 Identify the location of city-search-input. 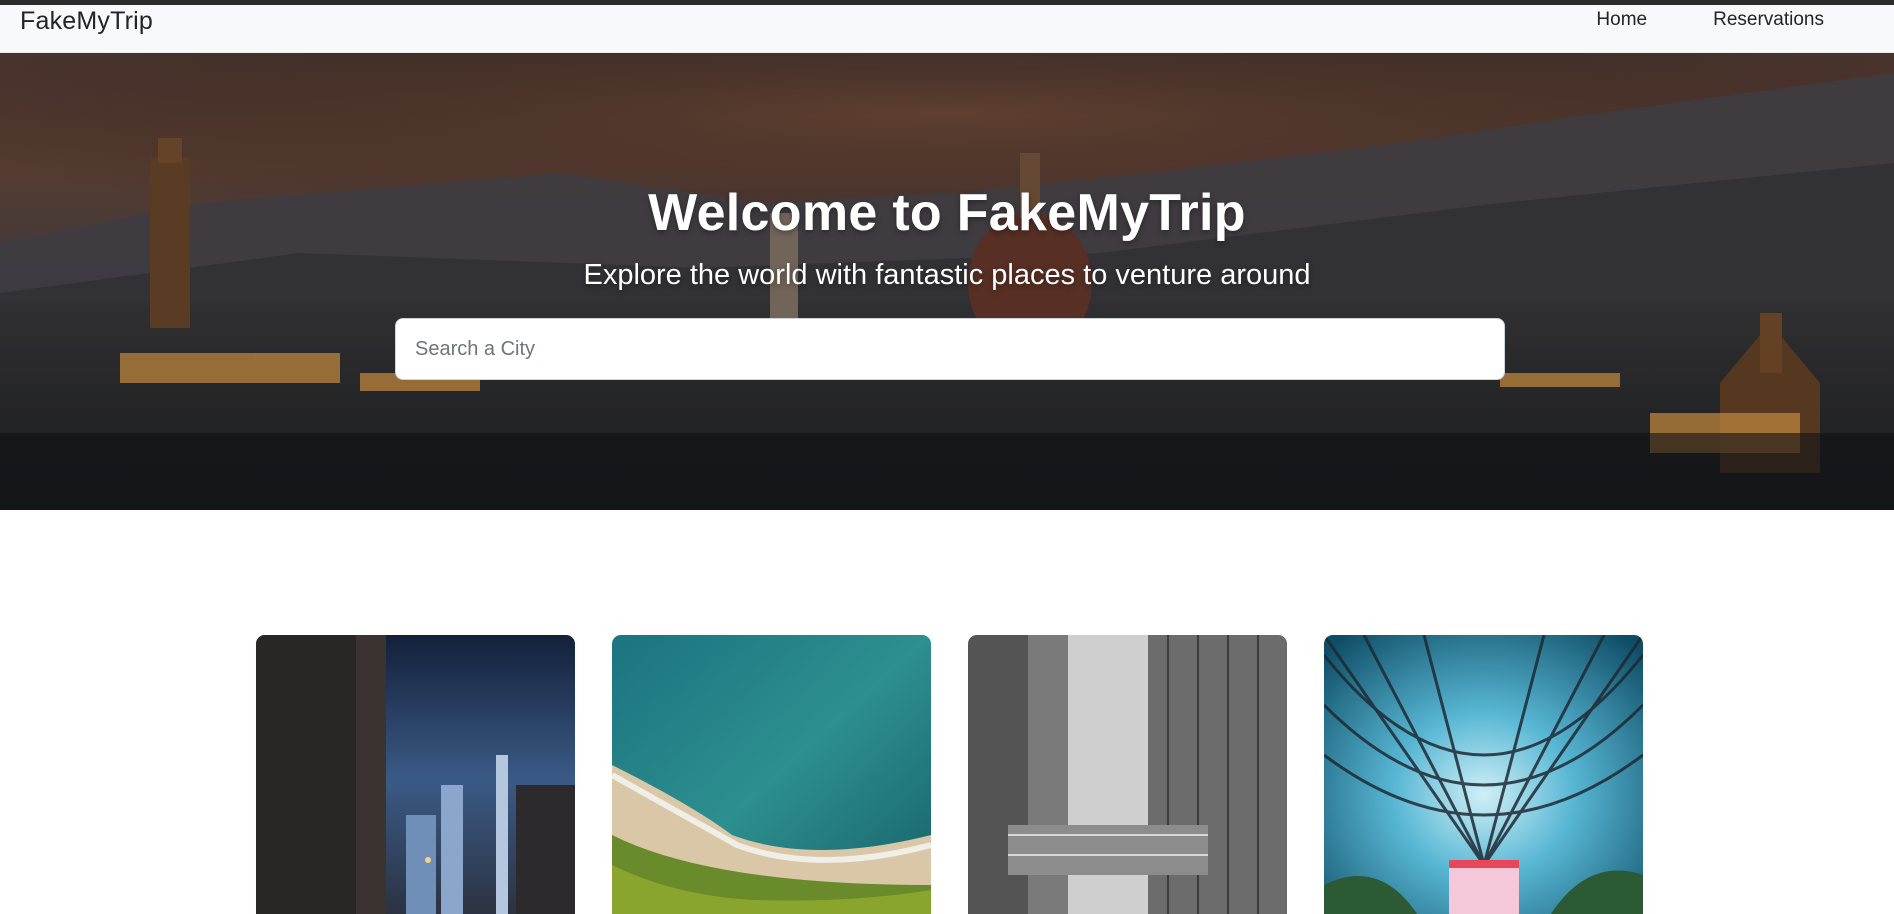
(950, 349).